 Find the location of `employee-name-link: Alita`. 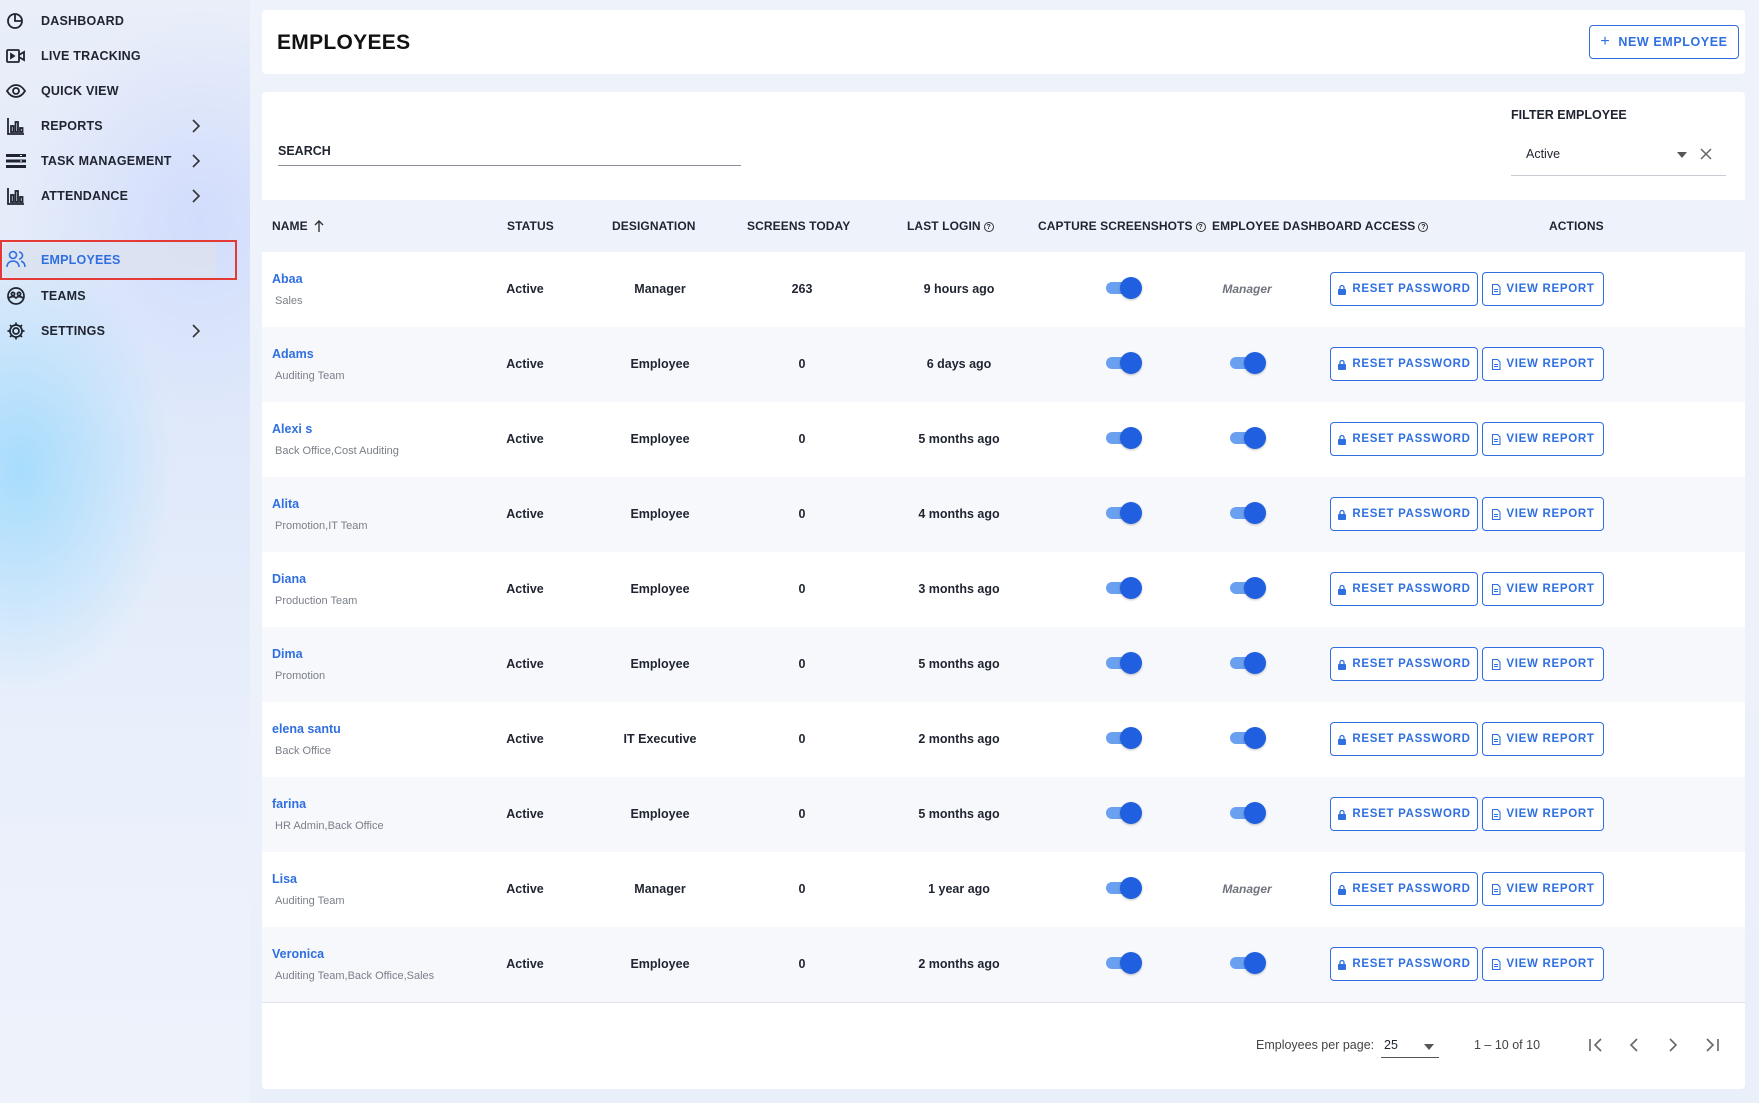

employee-name-link: Alita is located at coordinates (285, 504).